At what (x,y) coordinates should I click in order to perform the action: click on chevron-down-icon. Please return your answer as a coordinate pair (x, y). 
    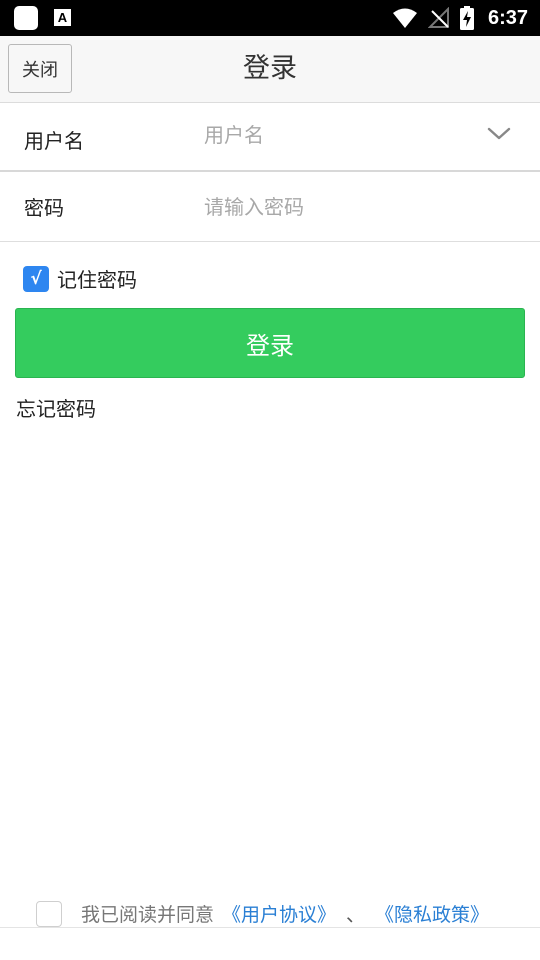
    Looking at the image, I should click on (499, 134).